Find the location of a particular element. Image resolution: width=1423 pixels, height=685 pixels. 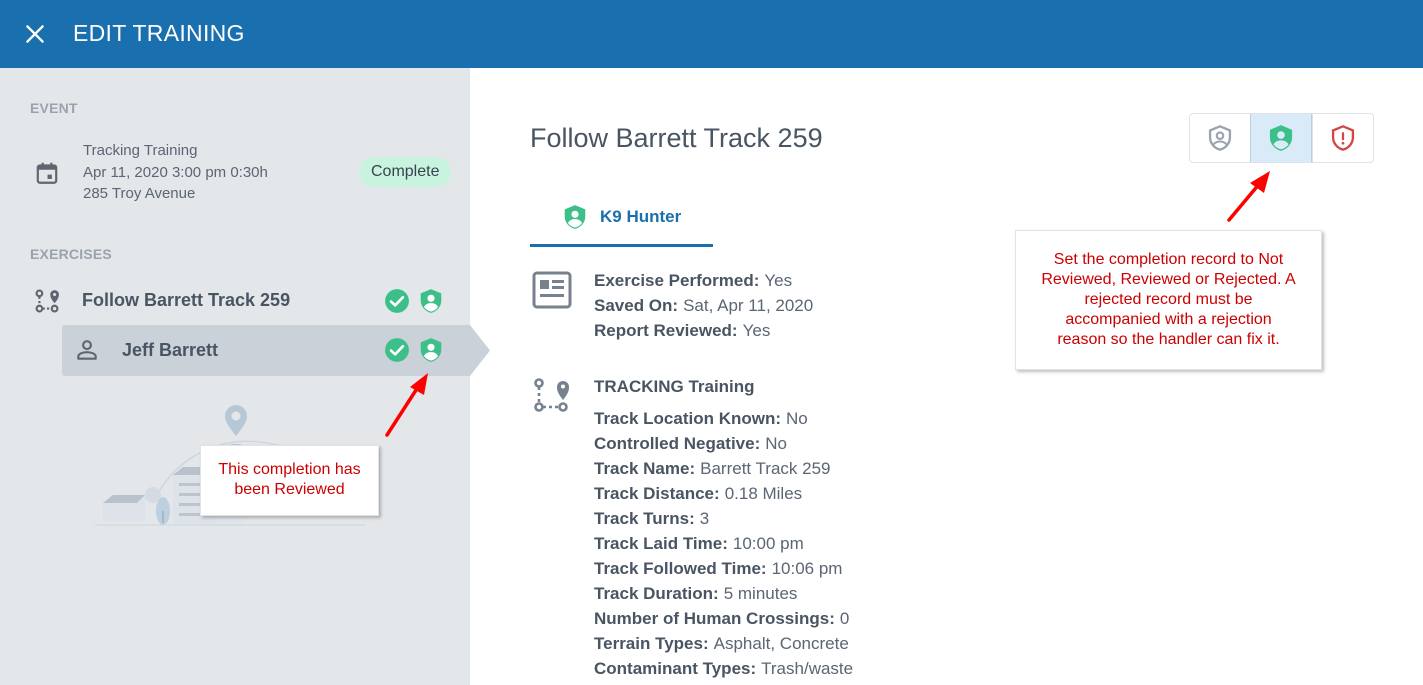

not-reviewed-button is located at coordinates (1220, 138).